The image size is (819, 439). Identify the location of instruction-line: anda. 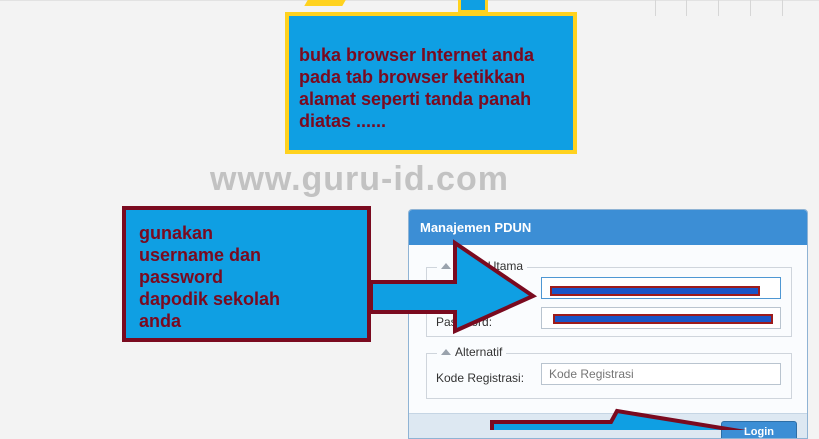
(160, 321).